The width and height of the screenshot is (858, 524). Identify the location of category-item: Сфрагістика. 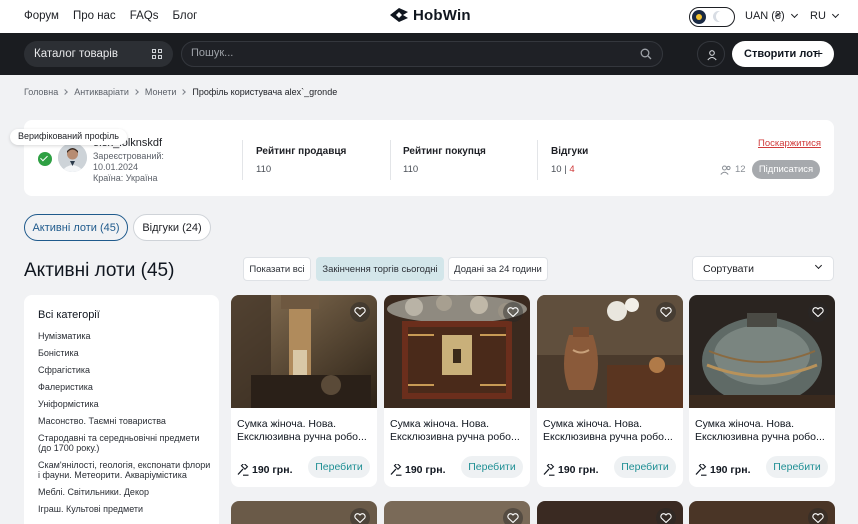
(125, 370).